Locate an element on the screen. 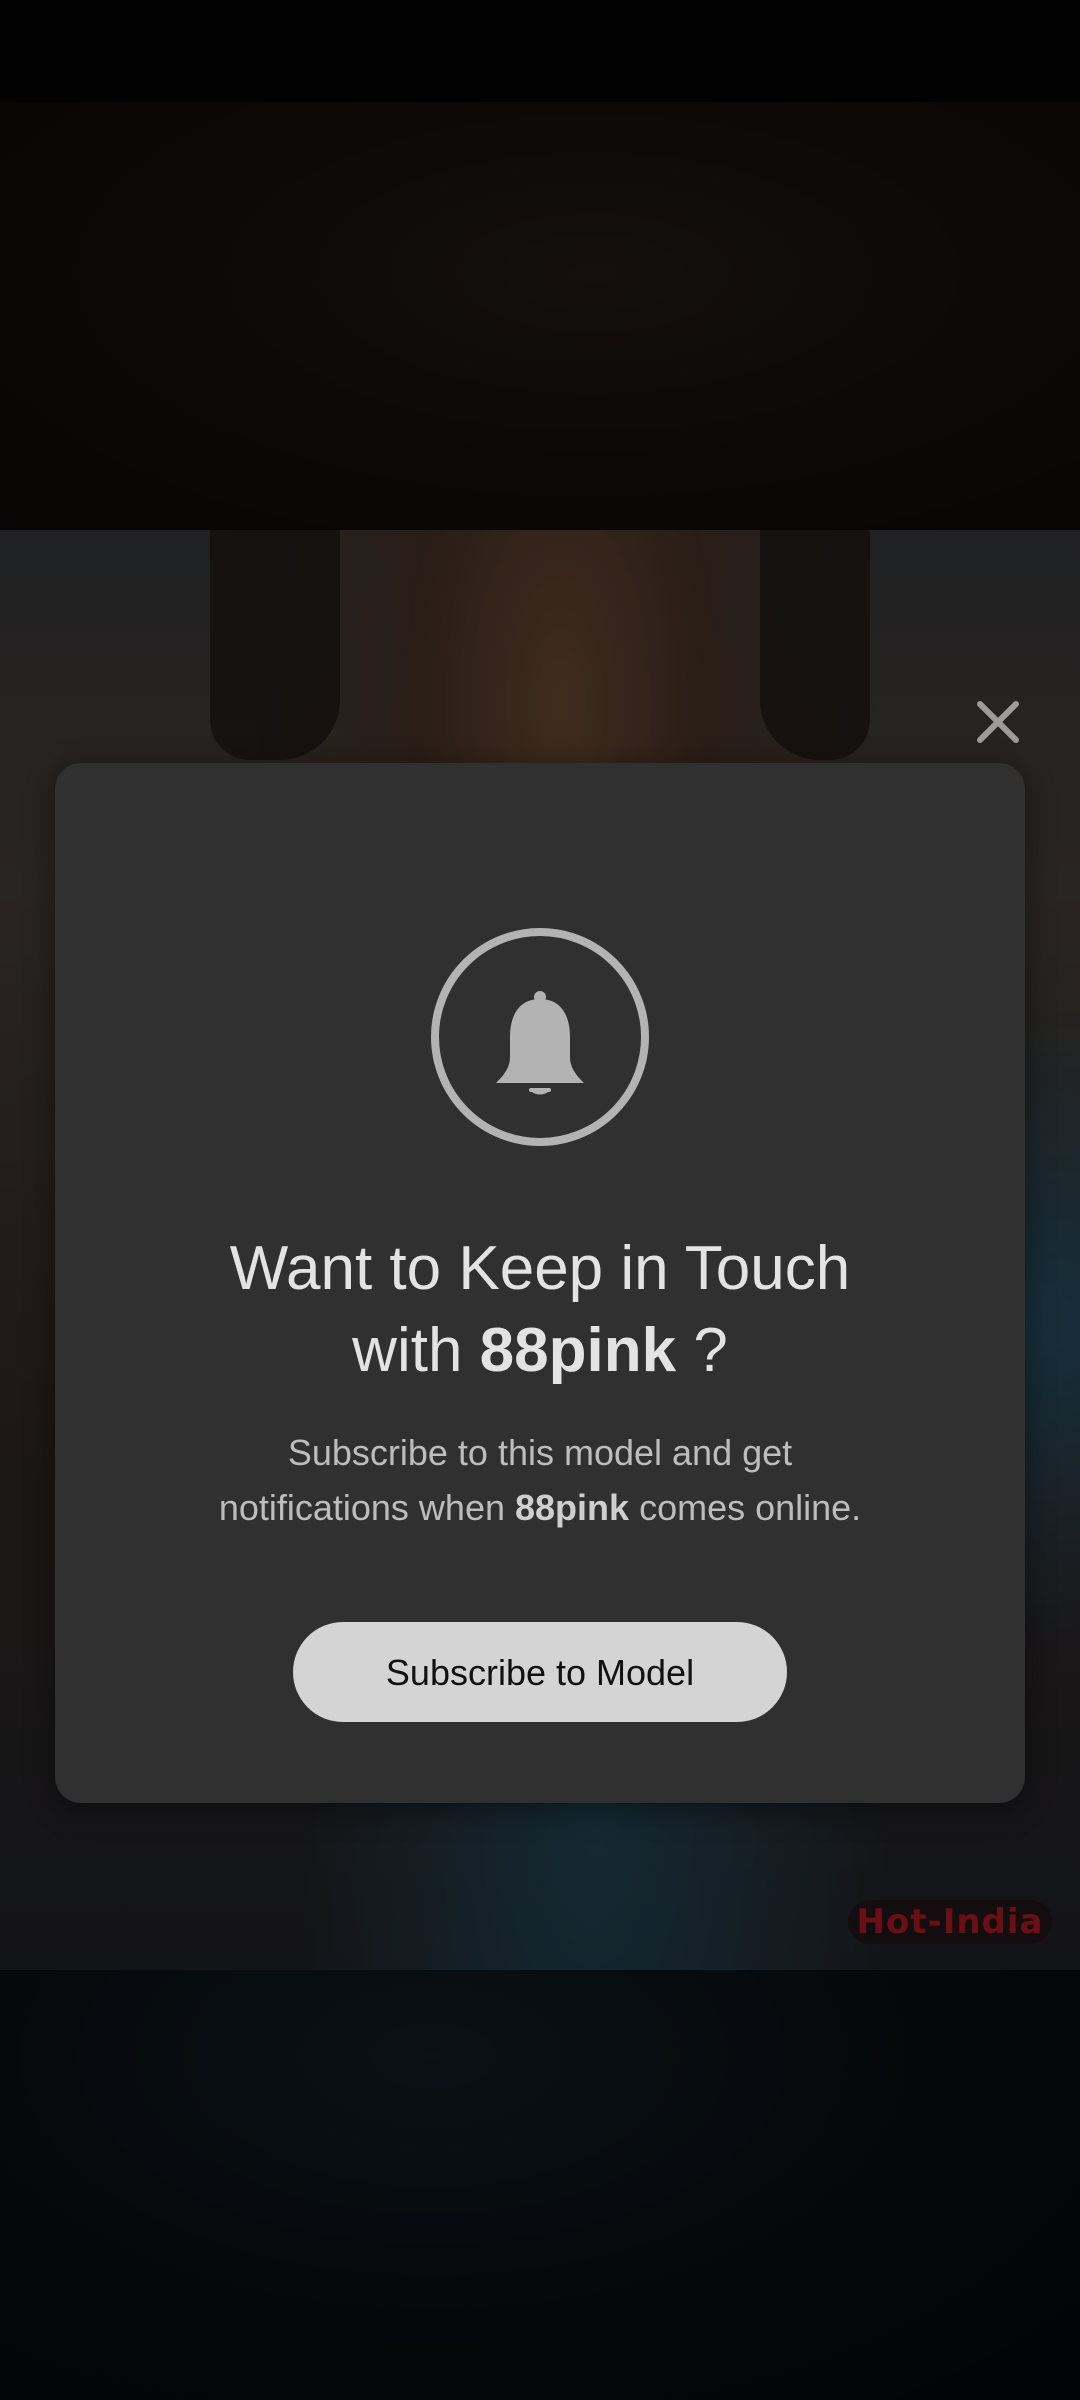 The height and width of the screenshot is (2400, 1080). close-icon is located at coordinates (998, 722).